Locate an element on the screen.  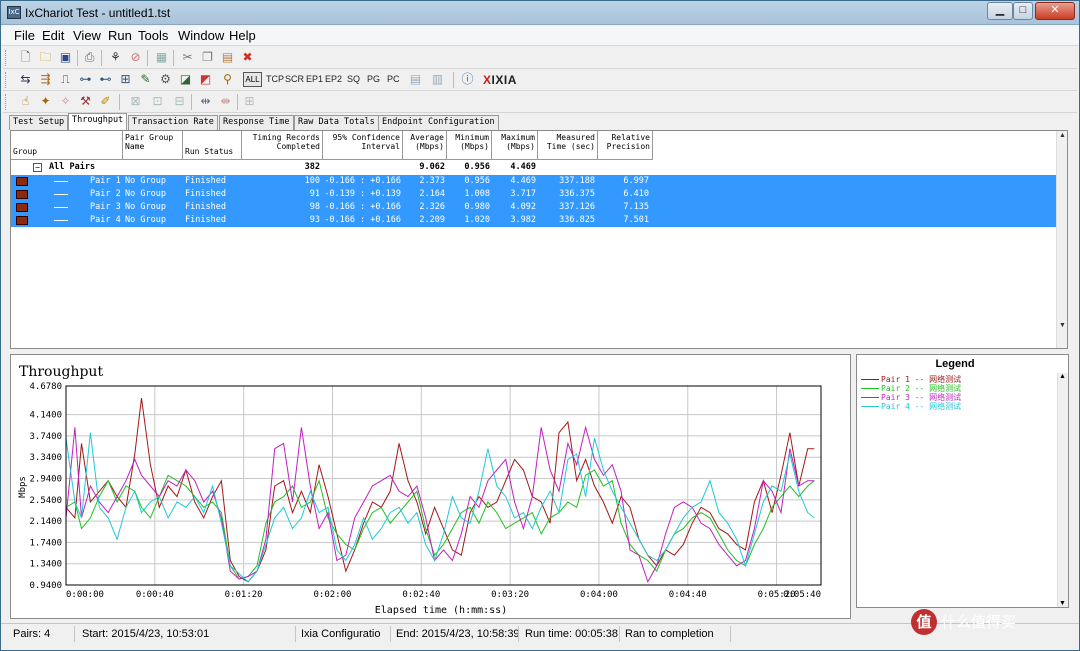
add-multicast-icon: ⇶ is located at coordinates (45, 79).